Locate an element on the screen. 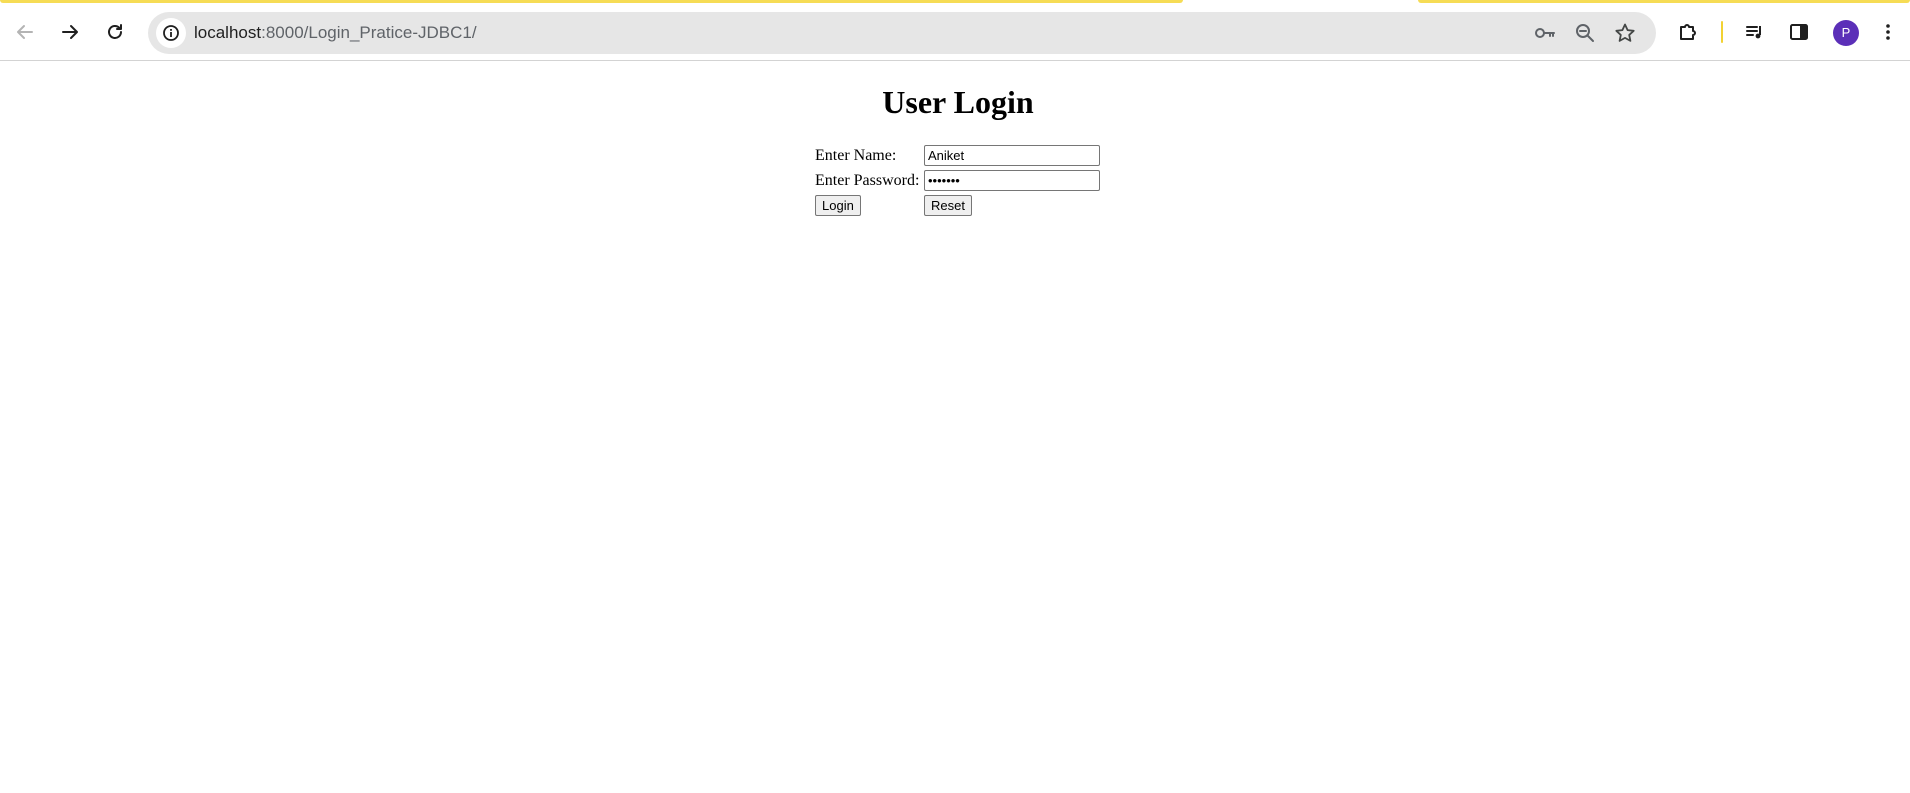 This screenshot has width=1910, height=793. extensions-button is located at coordinates (1688, 32).